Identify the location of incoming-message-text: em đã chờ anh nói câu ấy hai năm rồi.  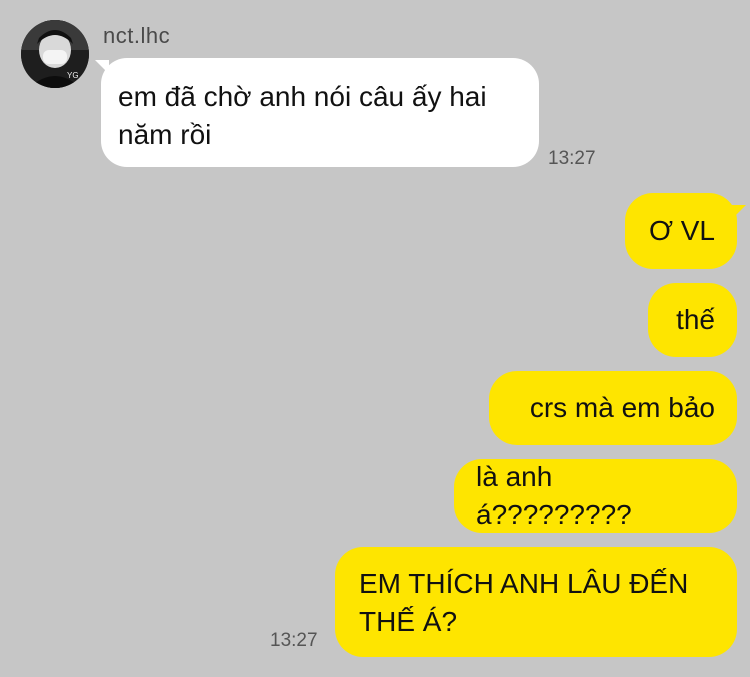
(302, 115).